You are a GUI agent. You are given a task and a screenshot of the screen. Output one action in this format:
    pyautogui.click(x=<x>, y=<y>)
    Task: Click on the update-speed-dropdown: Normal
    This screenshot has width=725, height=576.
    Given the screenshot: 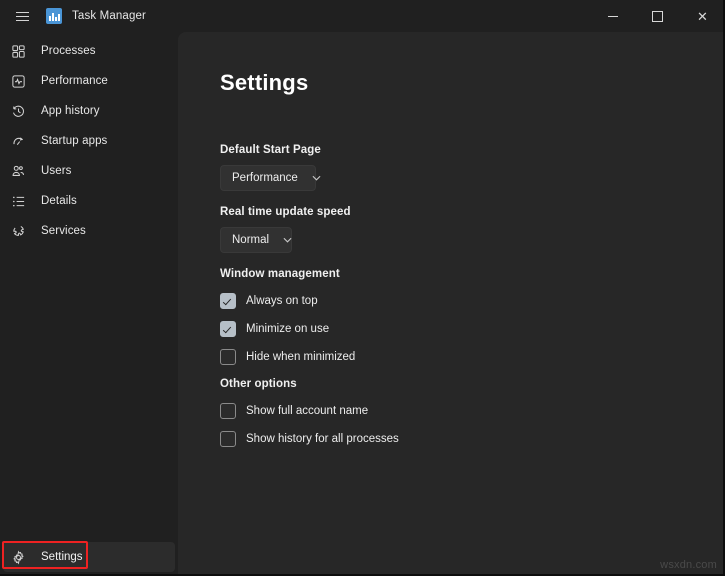 What is the action you would take?
    pyautogui.click(x=256, y=240)
    